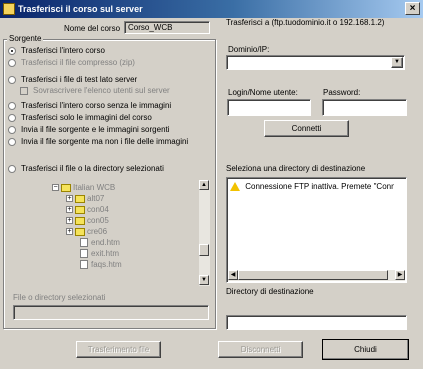 This screenshot has height=369, width=423. Describe the element at coordinates (204, 233) in the screenshot. I see `tree-vertical-scrollbar: ▲ ▼` at that location.